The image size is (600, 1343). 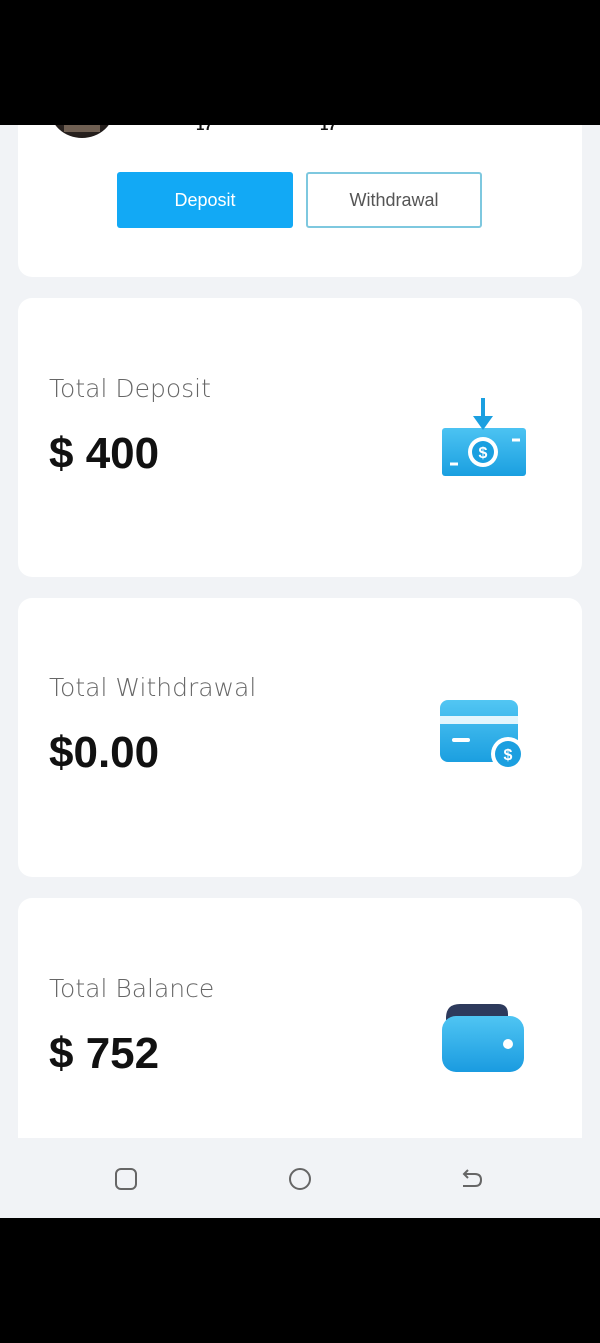 I want to click on recent-apps-button, so click(x=126, y=1179).